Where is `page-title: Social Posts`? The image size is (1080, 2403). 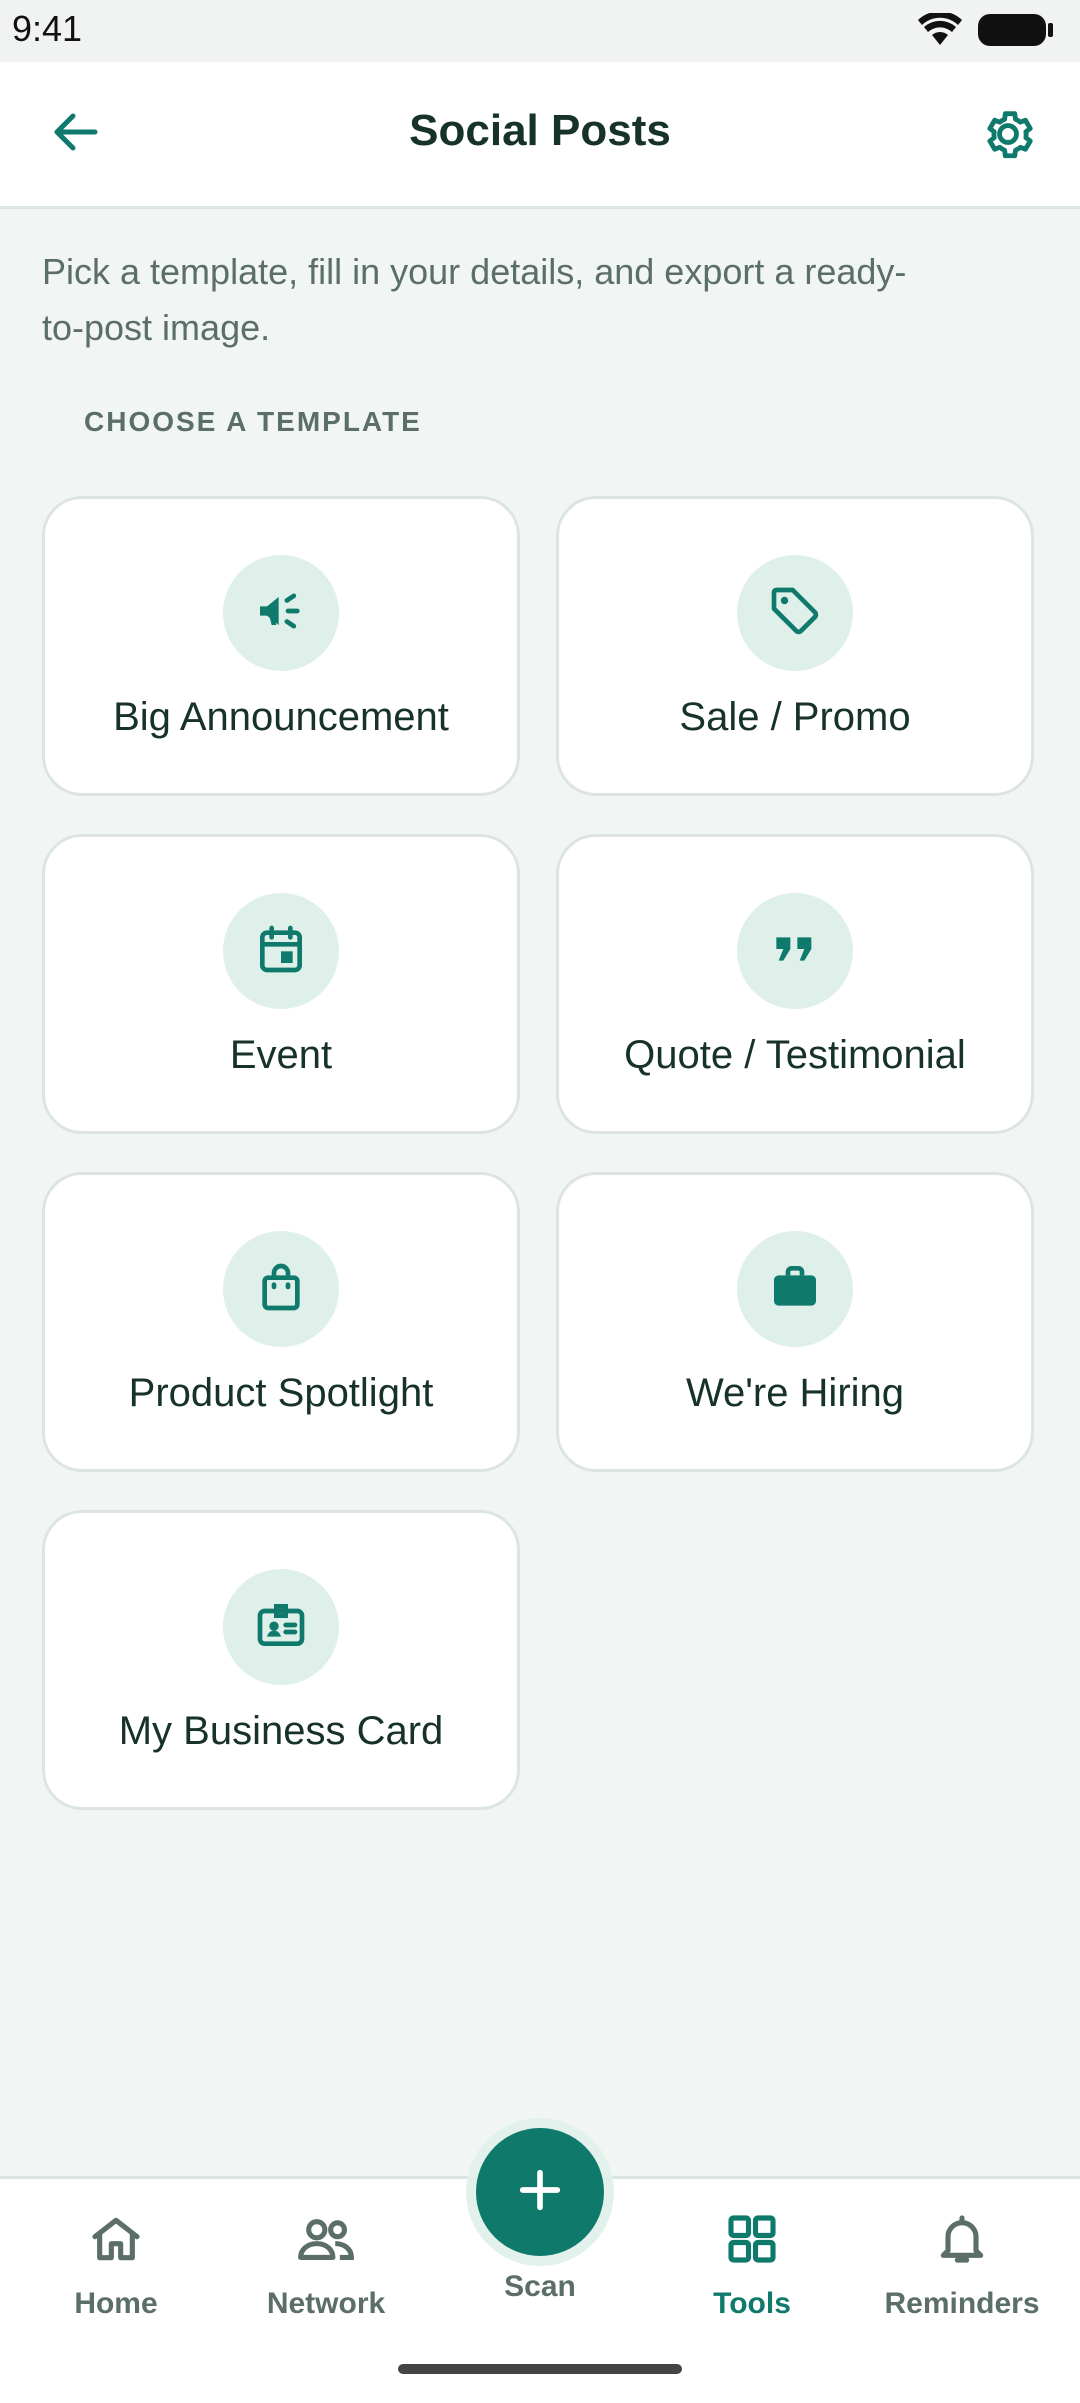 page-title: Social Posts is located at coordinates (540, 130).